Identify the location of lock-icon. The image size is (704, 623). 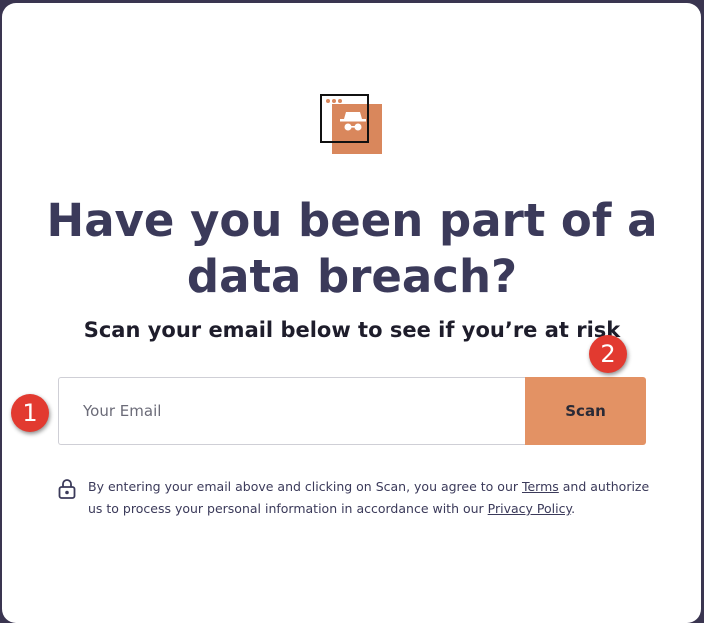
(67, 489).